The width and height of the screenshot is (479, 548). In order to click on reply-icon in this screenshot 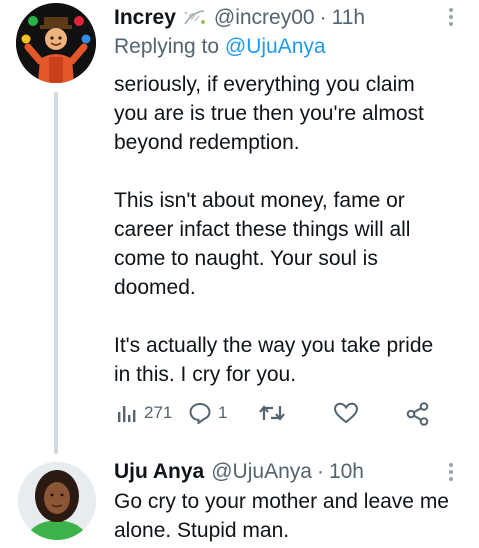, I will do `click(200, 413)`.